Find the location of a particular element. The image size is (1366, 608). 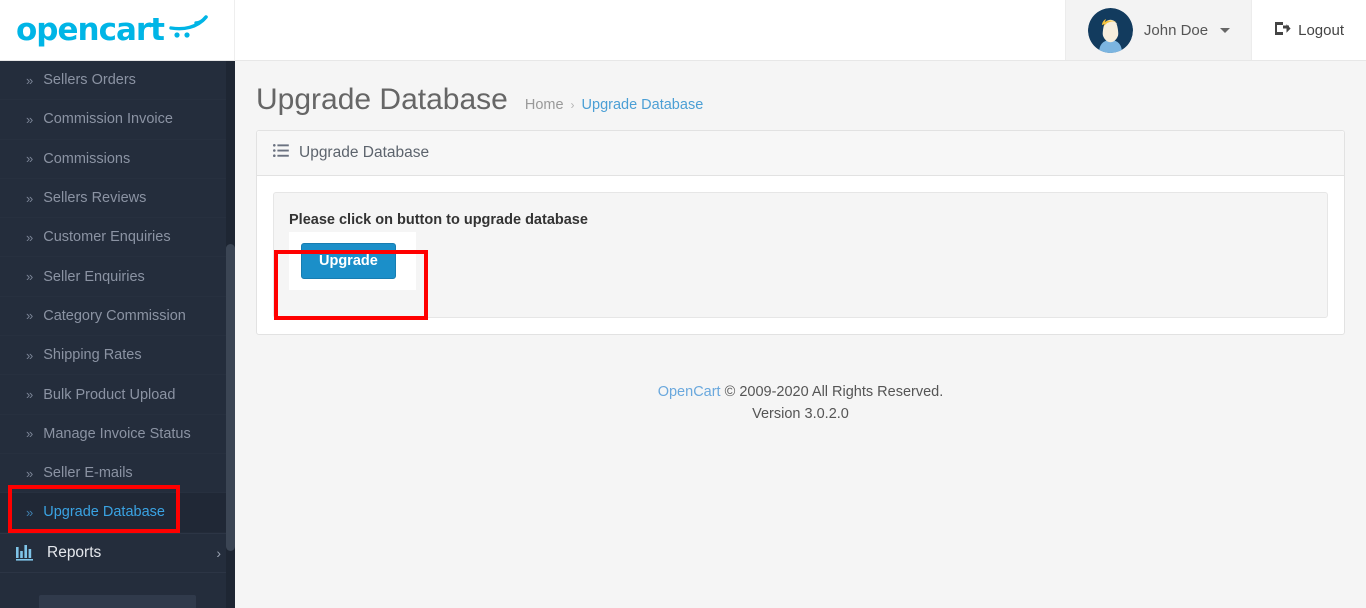

sidebar-scrollbar-thumb is located at coordinates (230, 397).